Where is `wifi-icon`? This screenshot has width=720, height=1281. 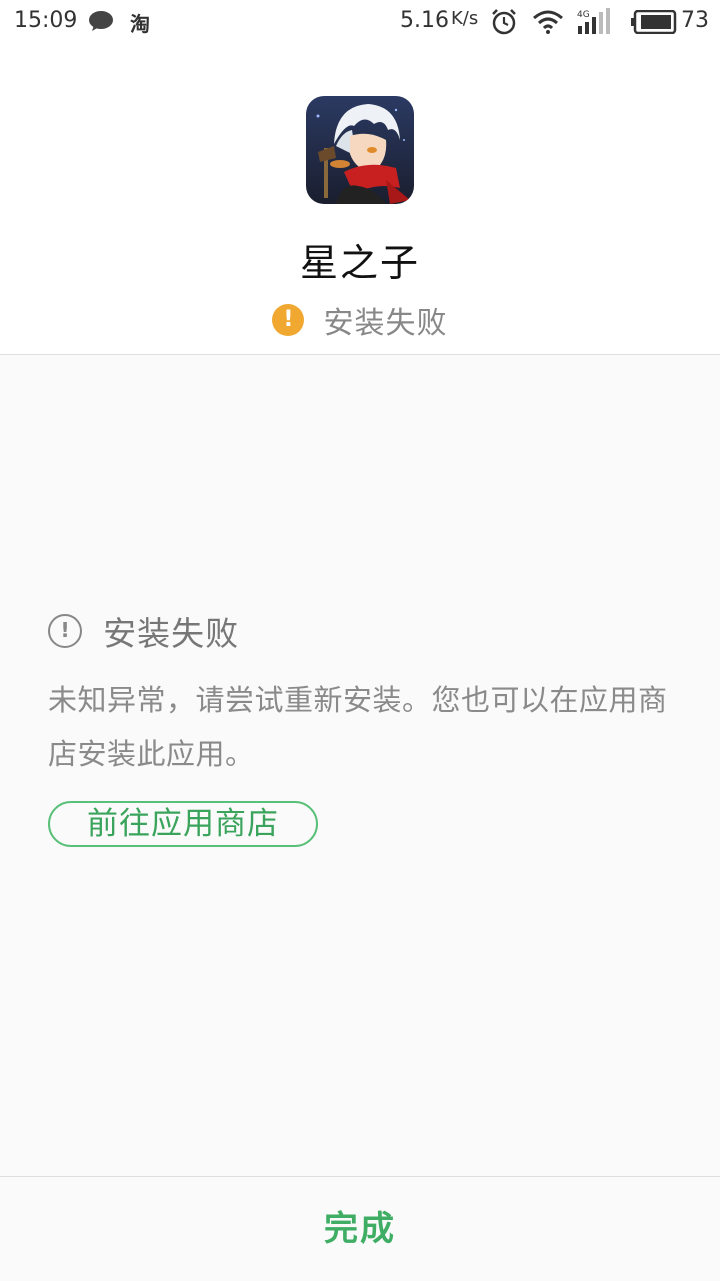
wifi-icon is located at coordinates (548, 22).